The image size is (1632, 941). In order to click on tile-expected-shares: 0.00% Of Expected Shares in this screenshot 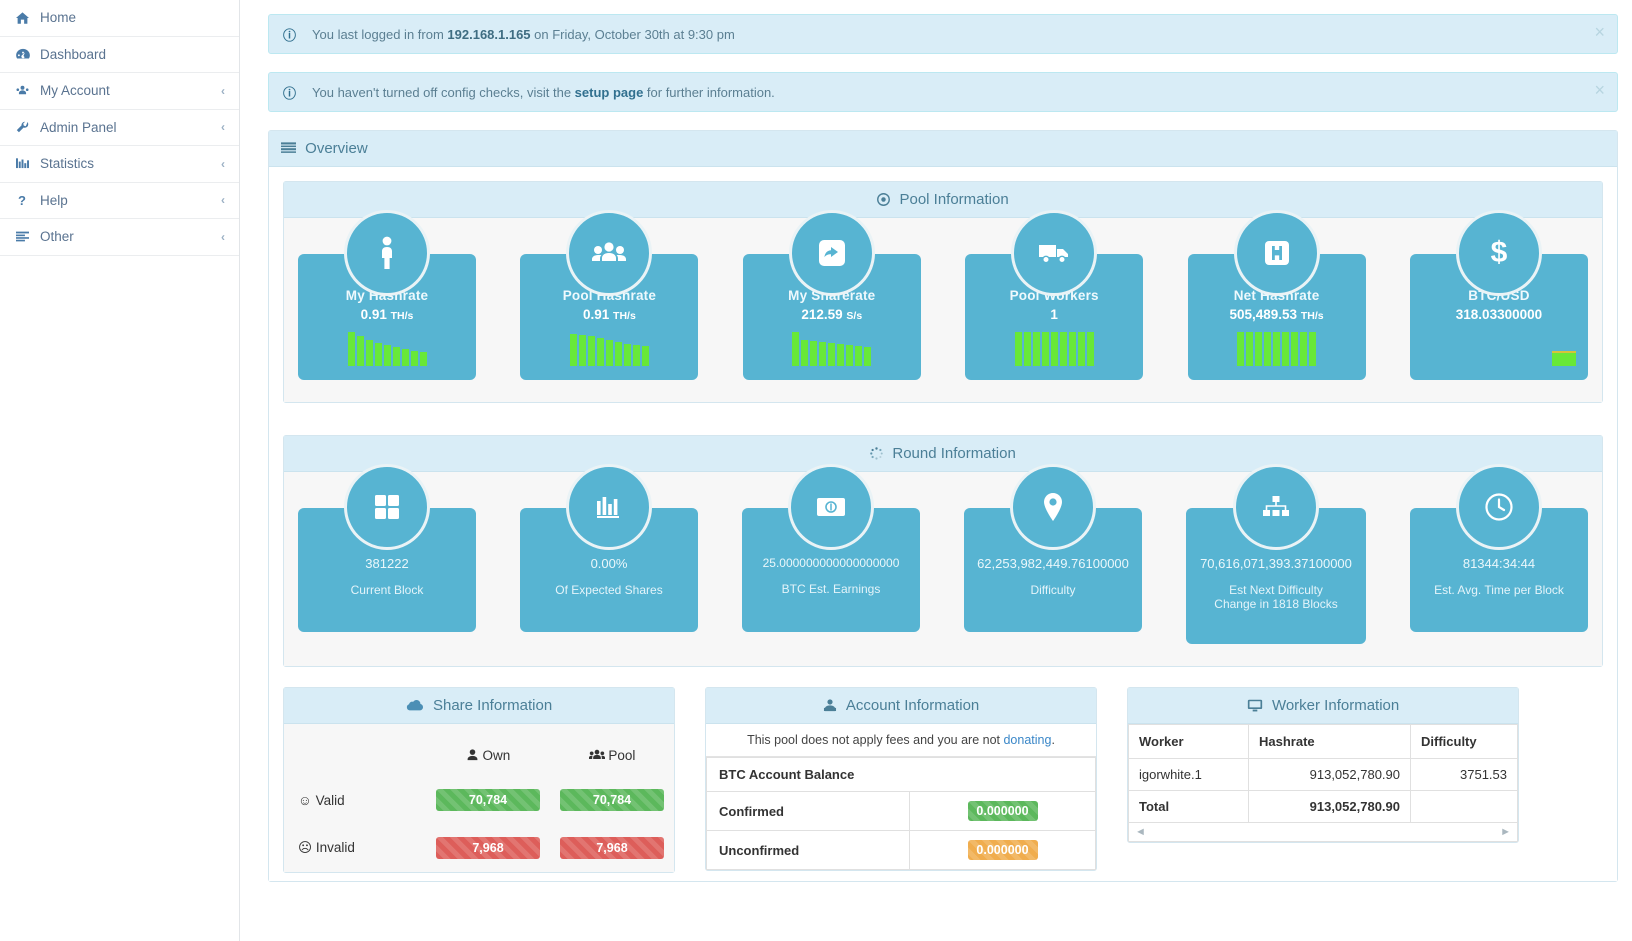, I will do `click(609, 548)`.